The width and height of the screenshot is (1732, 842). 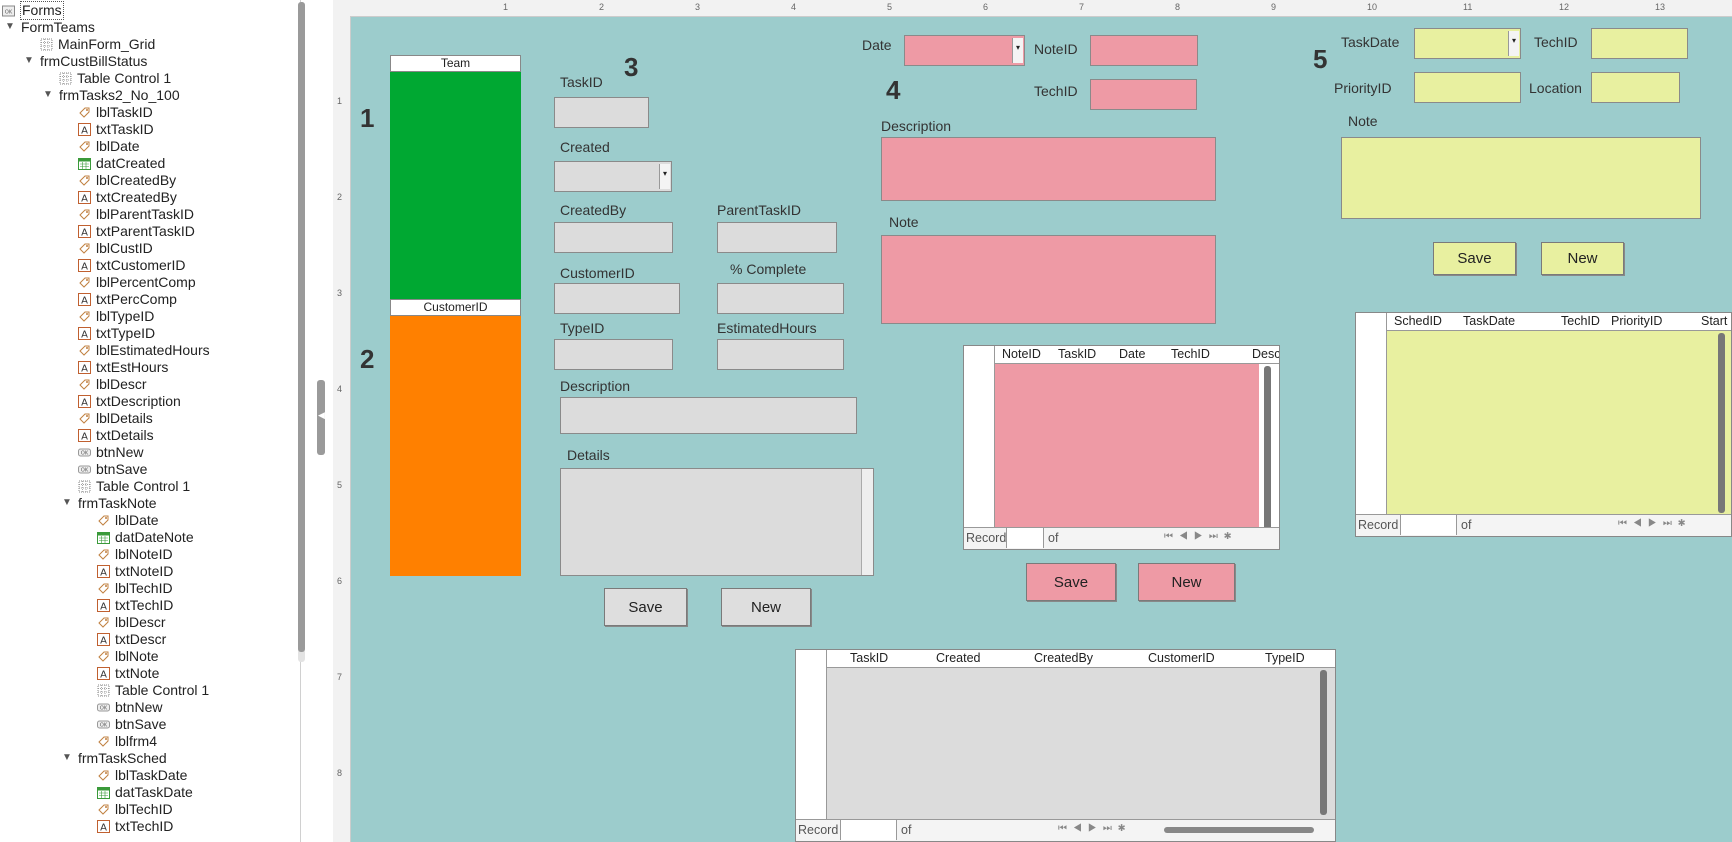 I want to click on tree-item: AtxtTypeID, so click(x=116, y=333).